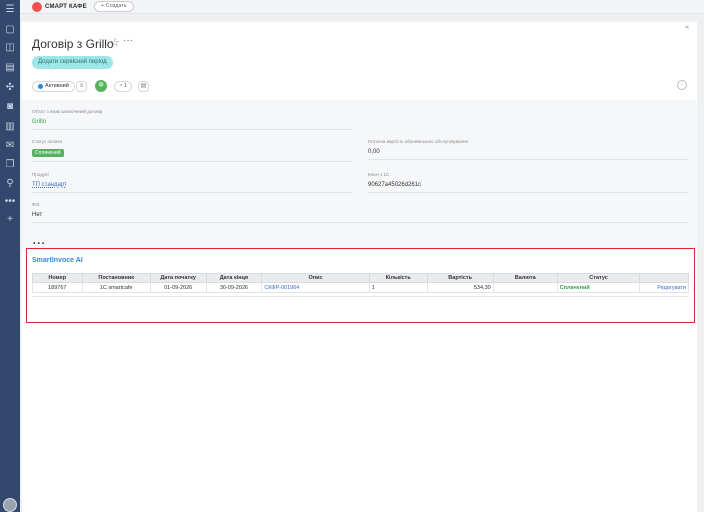 The image size is (704, 512). What do you see at coordinates (10, 202) in the screenshot?
I see `more-icon: •••` at bounding box center [10, 202].